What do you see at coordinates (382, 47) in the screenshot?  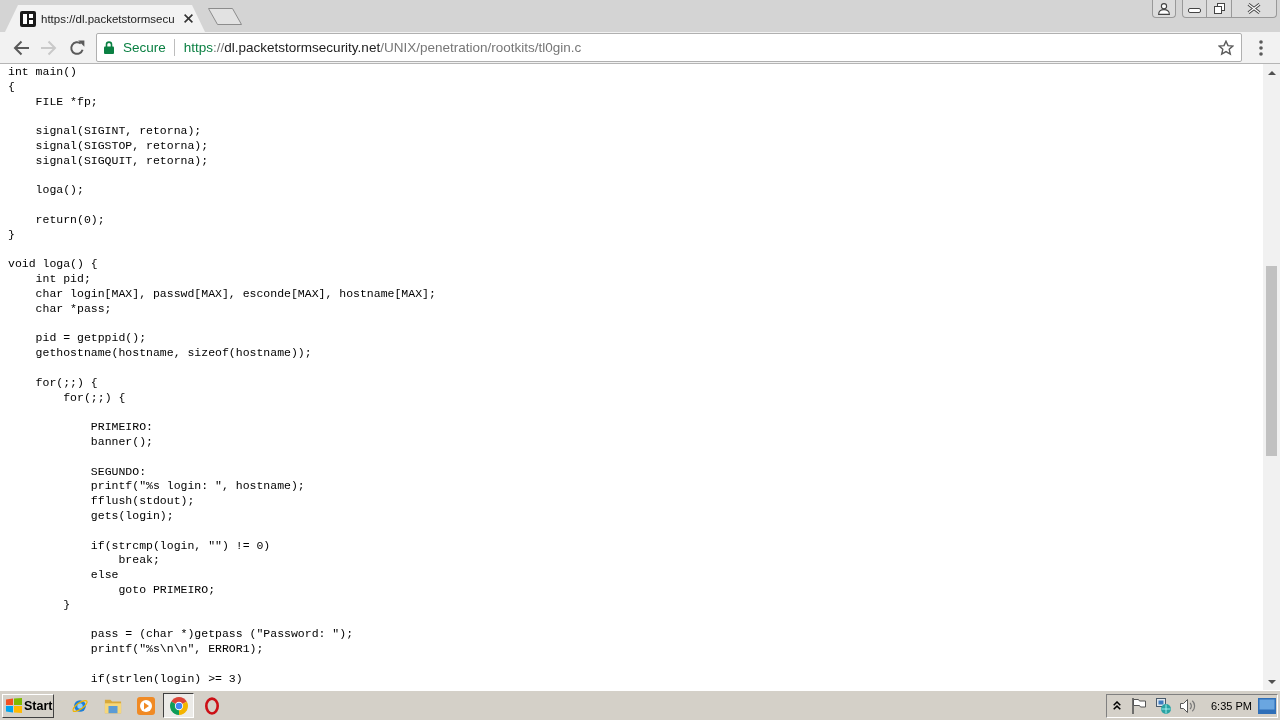 I see `url-text: https://dl.packetstormsecurity.net/UNIX/penetration/rootkits/tl0gin.c` at bounding box center [382, 47].